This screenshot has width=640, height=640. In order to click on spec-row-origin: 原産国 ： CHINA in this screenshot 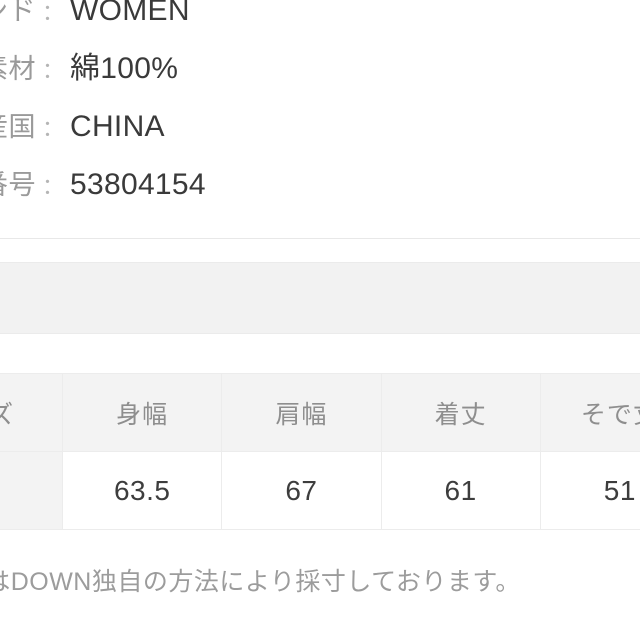, I will do `click(320, 127)`.